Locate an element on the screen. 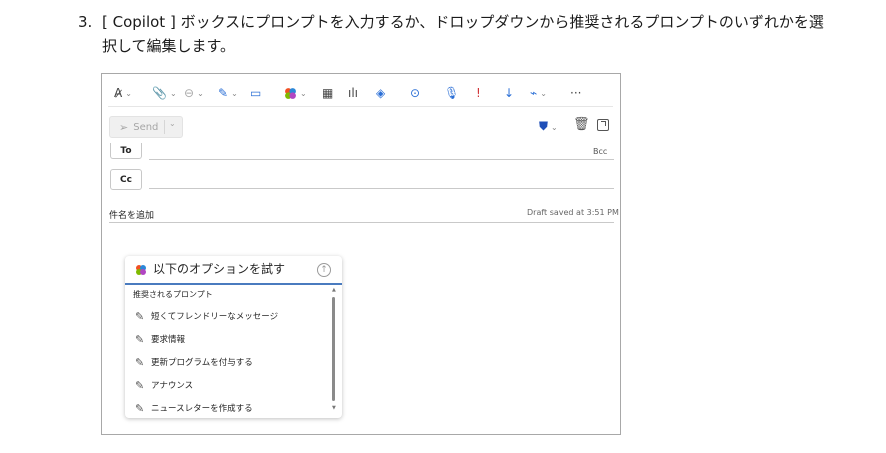  discard-button: 🗑 is located at coordinates (581, 124).